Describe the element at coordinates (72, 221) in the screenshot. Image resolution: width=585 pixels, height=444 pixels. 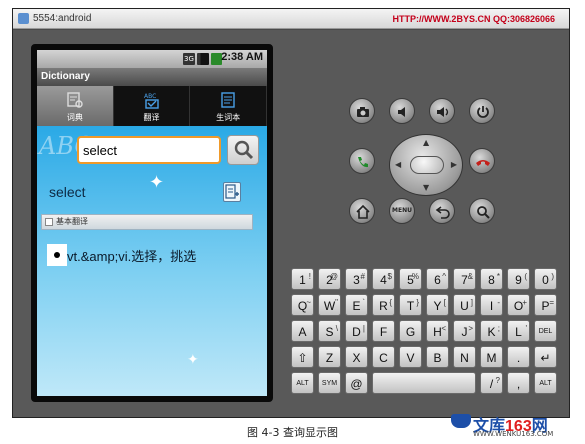
I see `section-label: 基本翻译` at that location.